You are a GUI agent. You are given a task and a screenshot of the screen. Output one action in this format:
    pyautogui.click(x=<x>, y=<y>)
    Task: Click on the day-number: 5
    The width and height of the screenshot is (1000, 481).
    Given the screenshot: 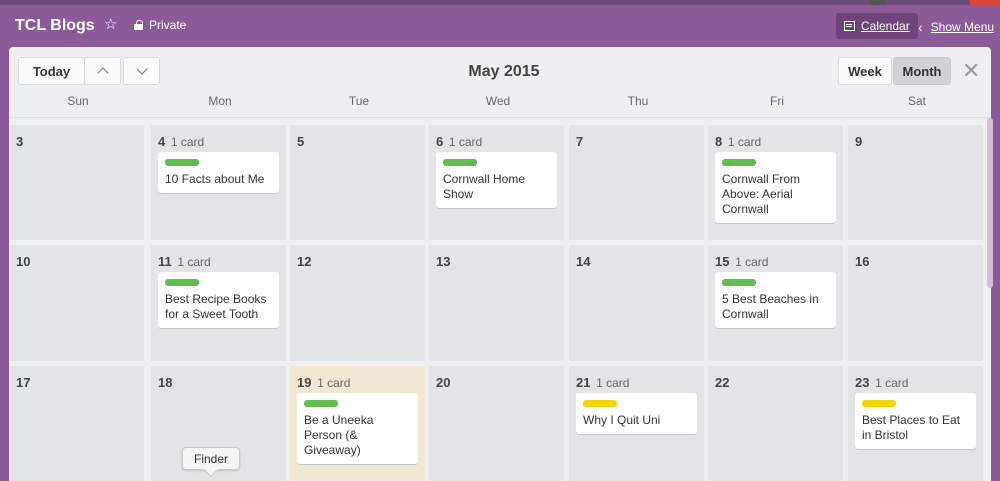 What is the action you would take?
    pyautogui.click(x=301, y=141)
    